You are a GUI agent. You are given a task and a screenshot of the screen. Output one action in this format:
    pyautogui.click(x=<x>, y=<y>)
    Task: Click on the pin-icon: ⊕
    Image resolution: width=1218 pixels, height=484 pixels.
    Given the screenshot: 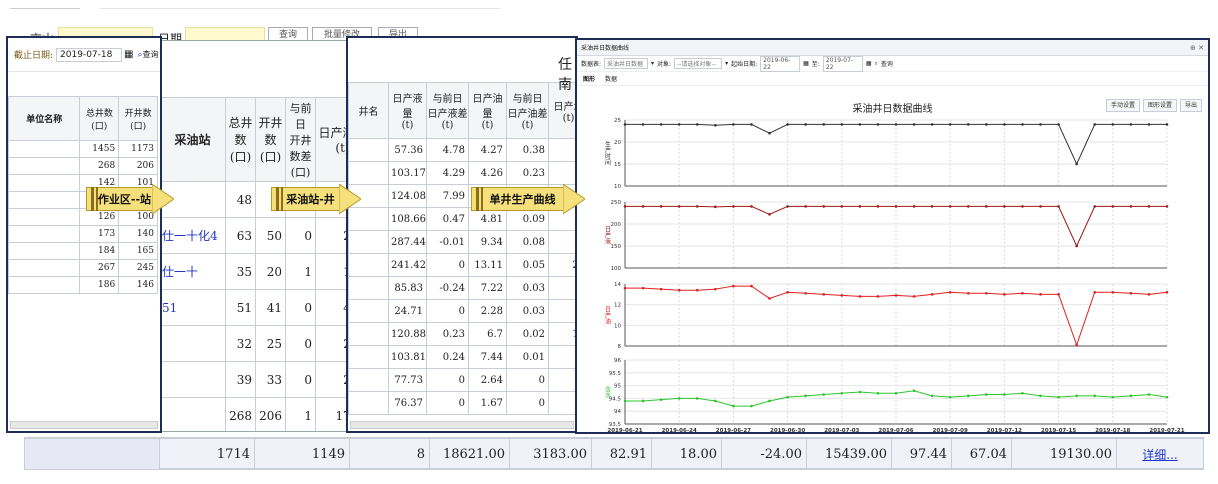 What is the action you would take?
    pyautogui.click(x=1193, y=48)
    